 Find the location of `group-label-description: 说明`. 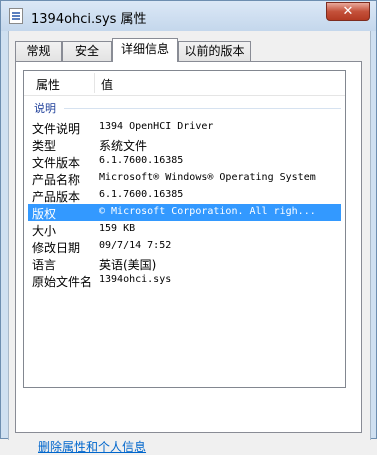

group-label-description: 说明 is located at coordinates (45, 108).